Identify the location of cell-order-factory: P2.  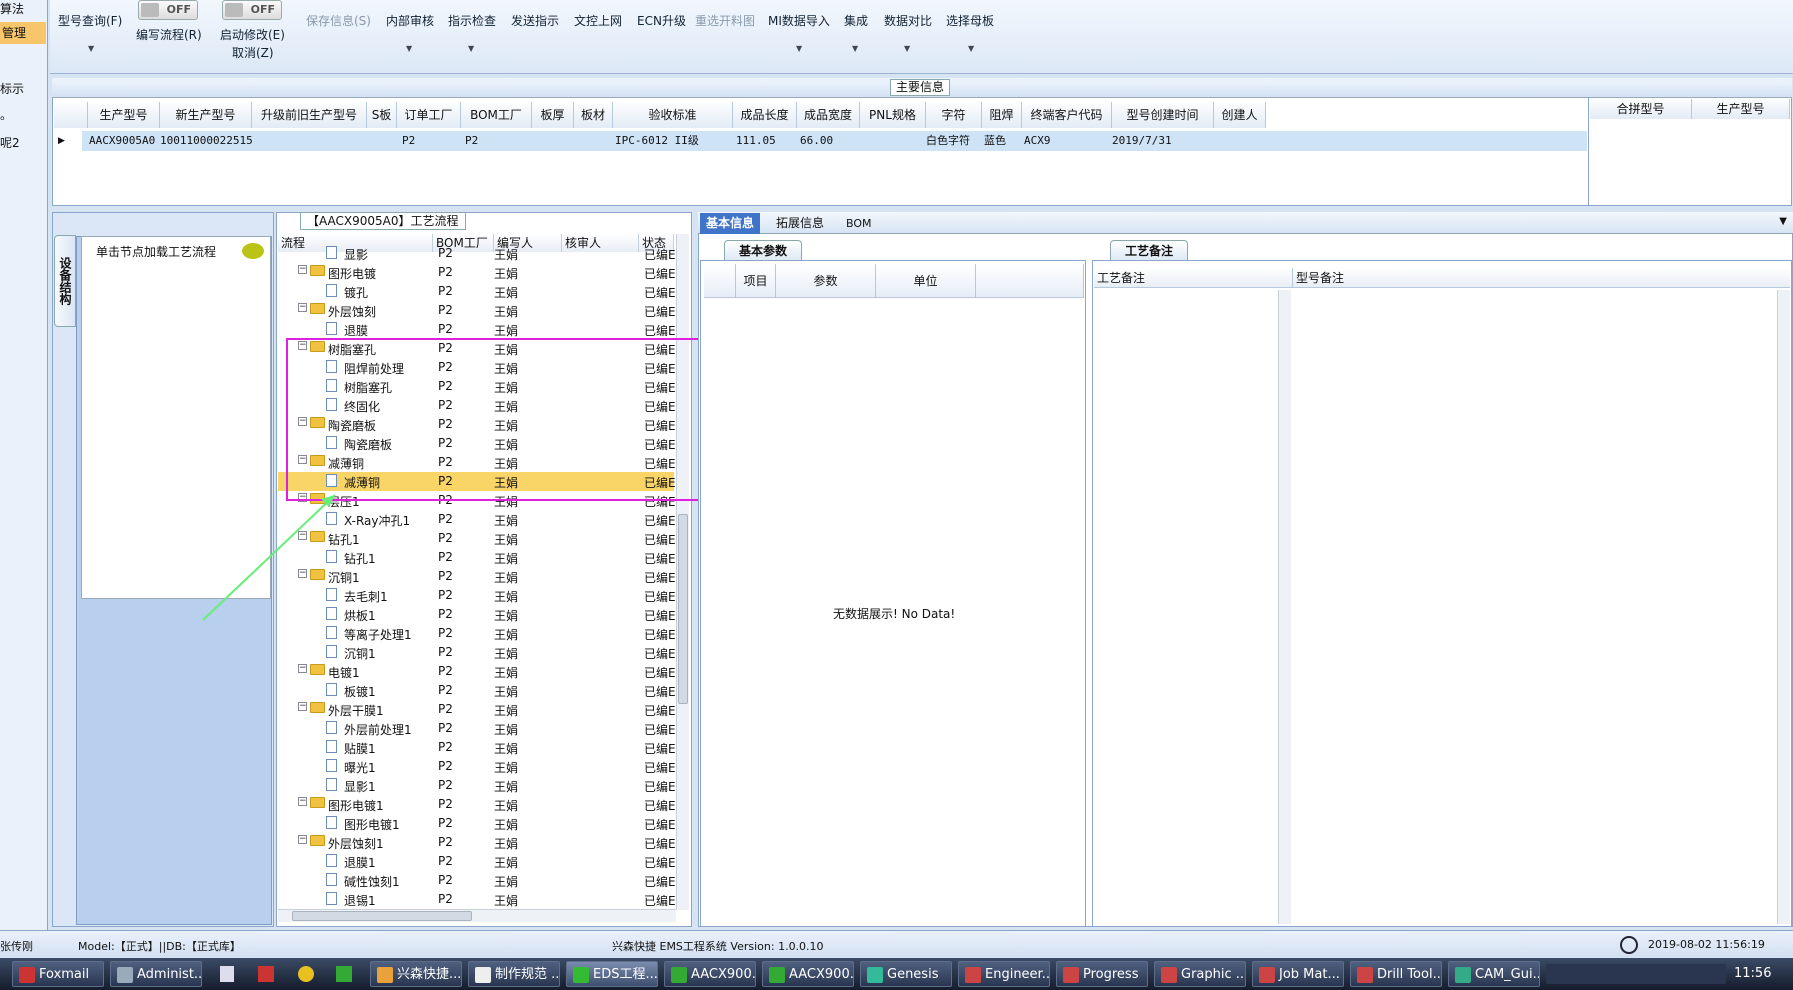
(408, 141).